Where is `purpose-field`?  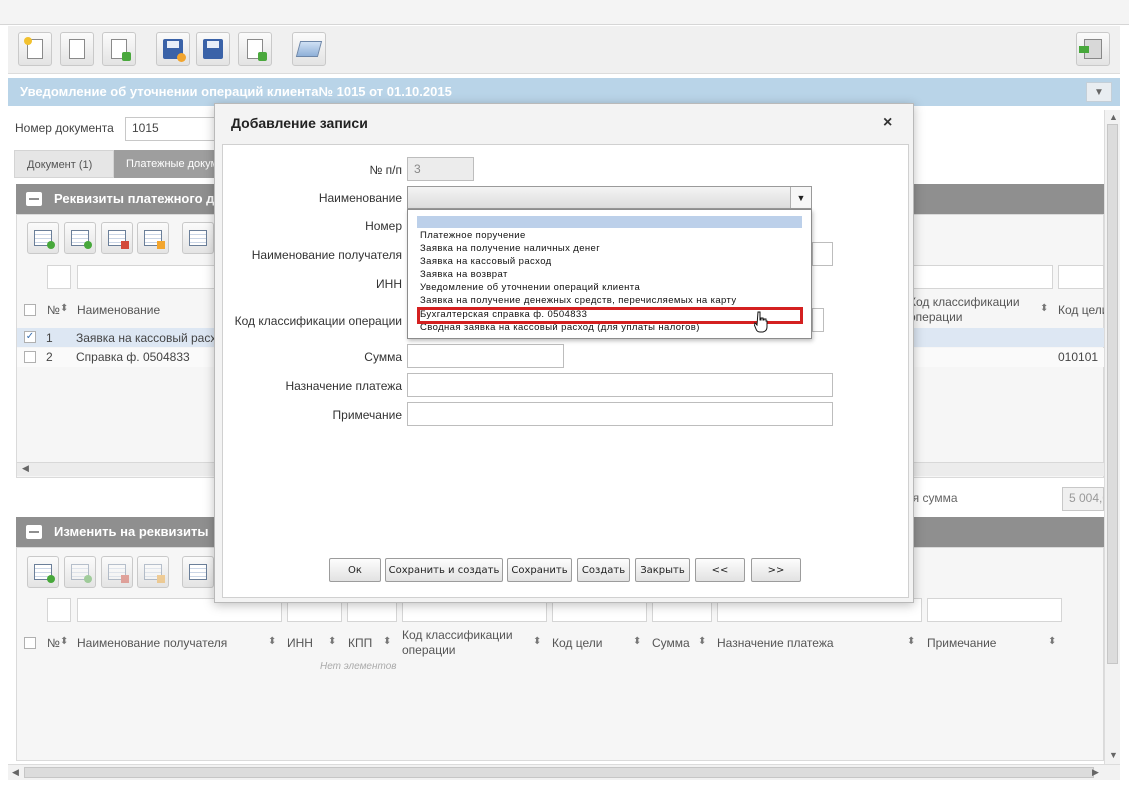 purpose-field is located at coordinates (620, 385).